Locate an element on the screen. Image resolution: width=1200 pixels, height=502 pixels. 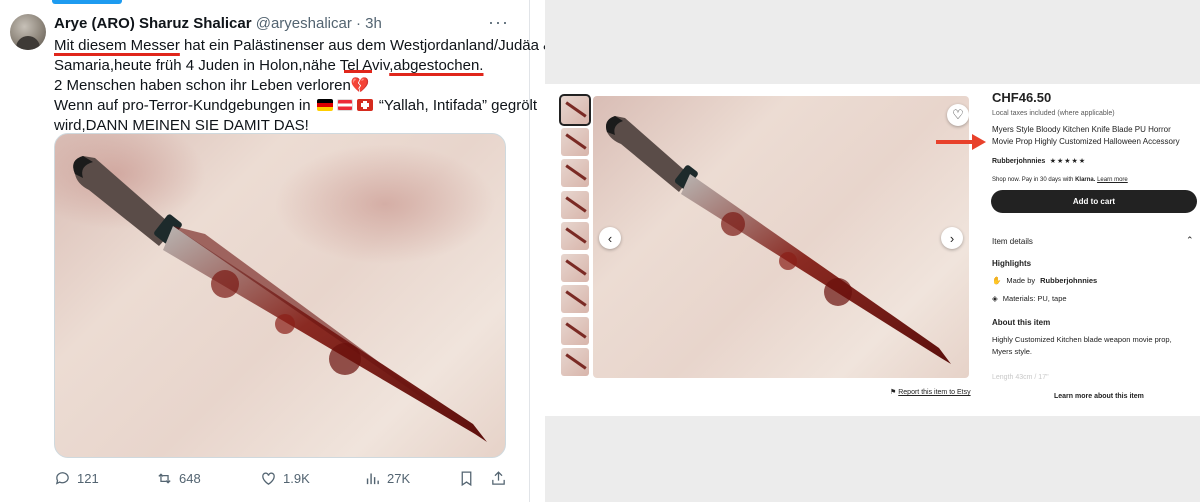
like-button: 1.9K is located at coordinates (285, 478).